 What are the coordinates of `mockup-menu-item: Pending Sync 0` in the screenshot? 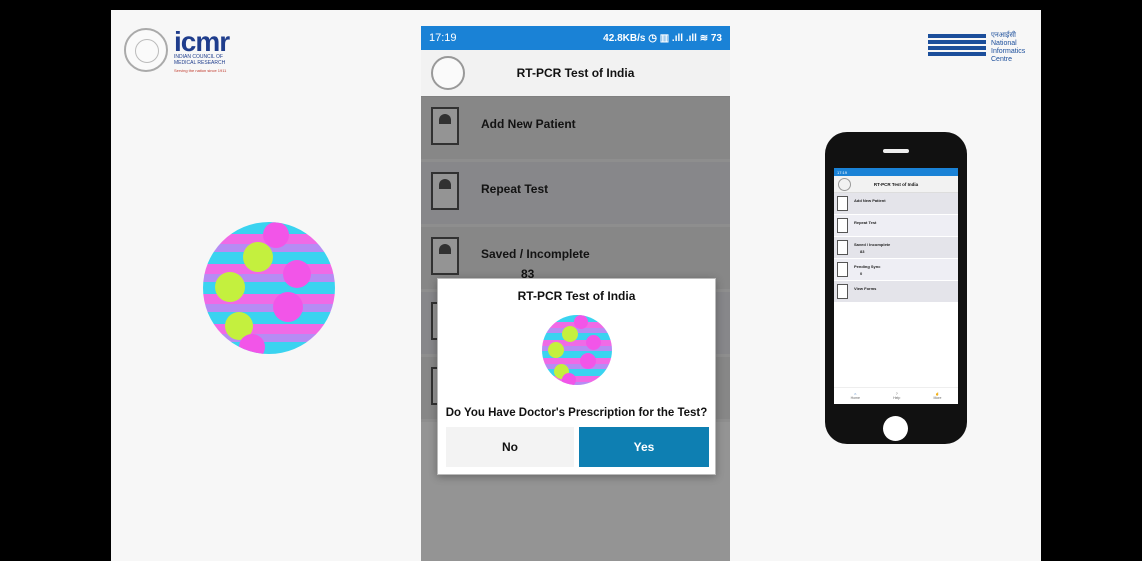 It's located at (896, 270).